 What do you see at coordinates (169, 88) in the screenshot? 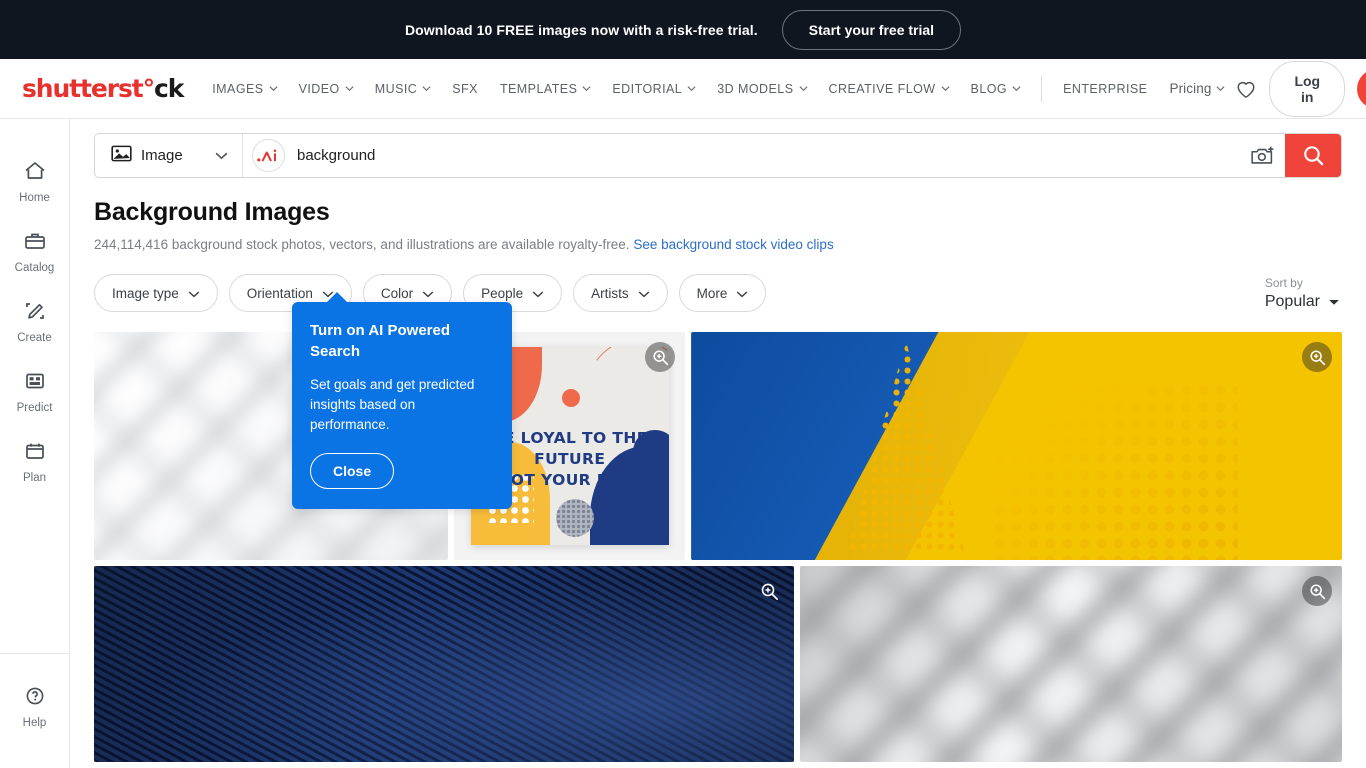
I see `logo-text-part2: ck` at bounding box center [169, 88].